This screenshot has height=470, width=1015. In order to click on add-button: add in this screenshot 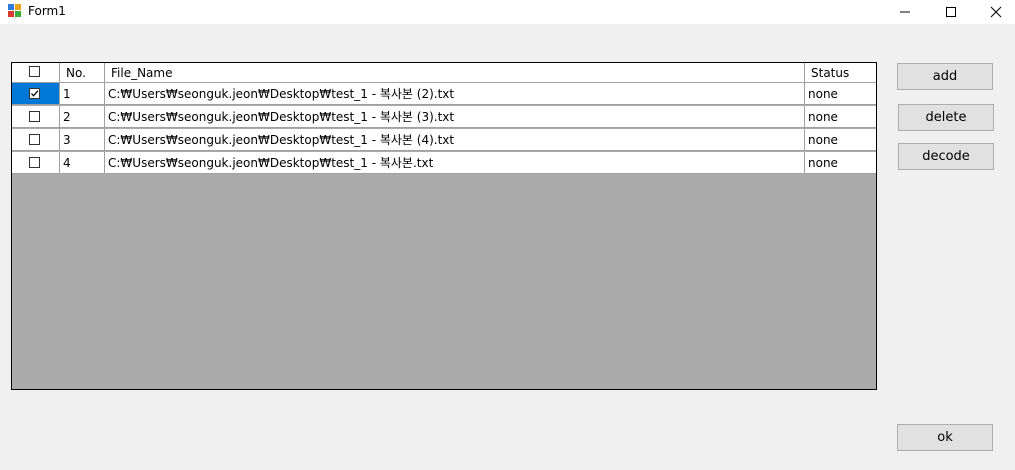, I will do `click(945, 76)`.